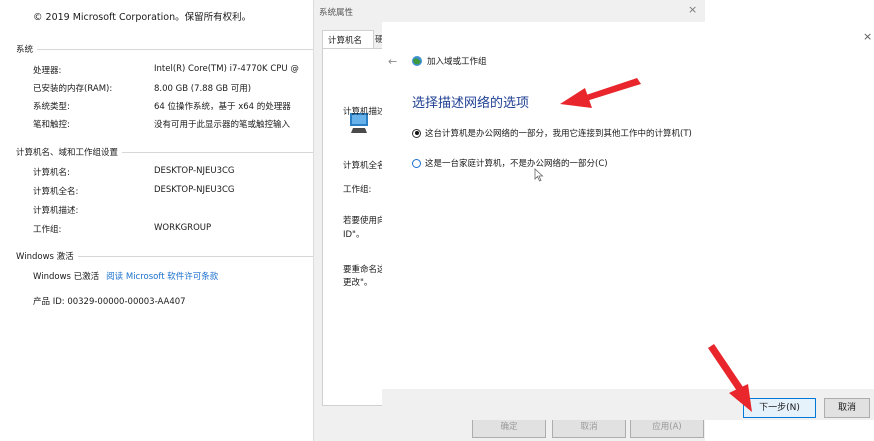  What do you see at coordinates (364, 270) in the screenshot?
I see `rename-hint-line1: 要重命名这` at bounding box center [364, 270].